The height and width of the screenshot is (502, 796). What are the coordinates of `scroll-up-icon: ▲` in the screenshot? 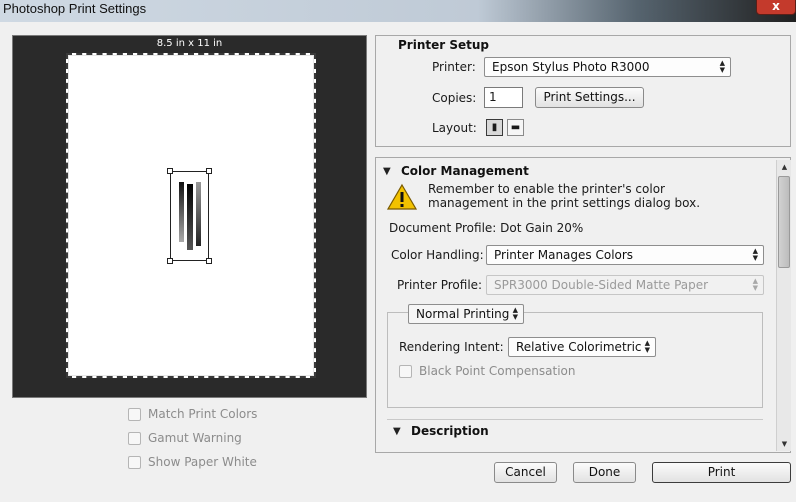 It's located at (784, 167).